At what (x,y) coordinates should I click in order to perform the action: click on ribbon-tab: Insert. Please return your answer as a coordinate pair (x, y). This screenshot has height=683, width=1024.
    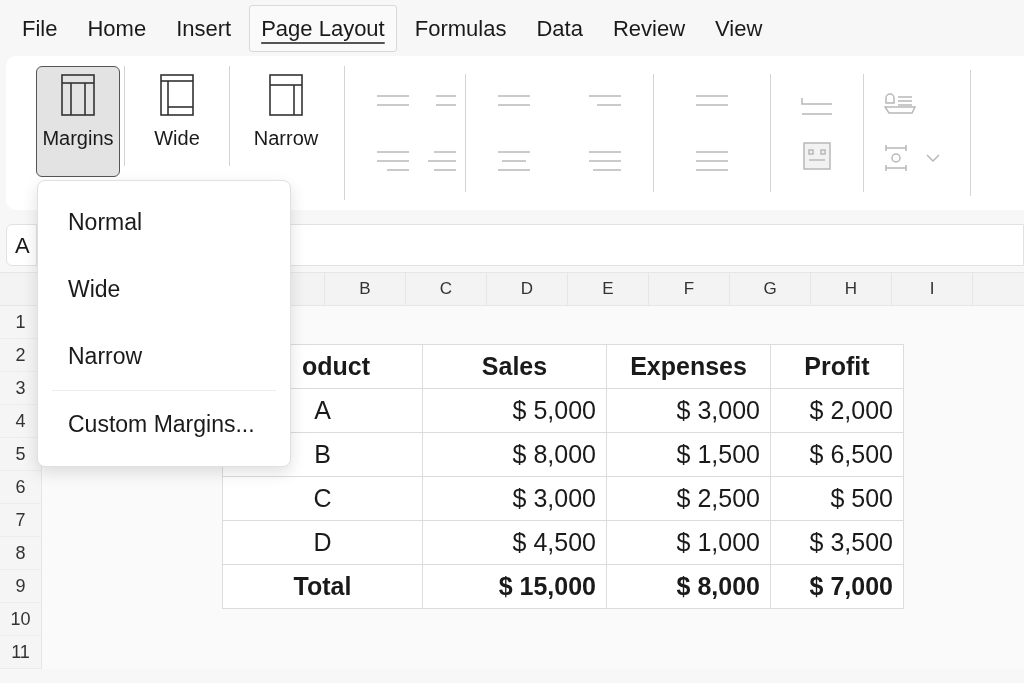
    Looking at the image, I should click on (204, 28).